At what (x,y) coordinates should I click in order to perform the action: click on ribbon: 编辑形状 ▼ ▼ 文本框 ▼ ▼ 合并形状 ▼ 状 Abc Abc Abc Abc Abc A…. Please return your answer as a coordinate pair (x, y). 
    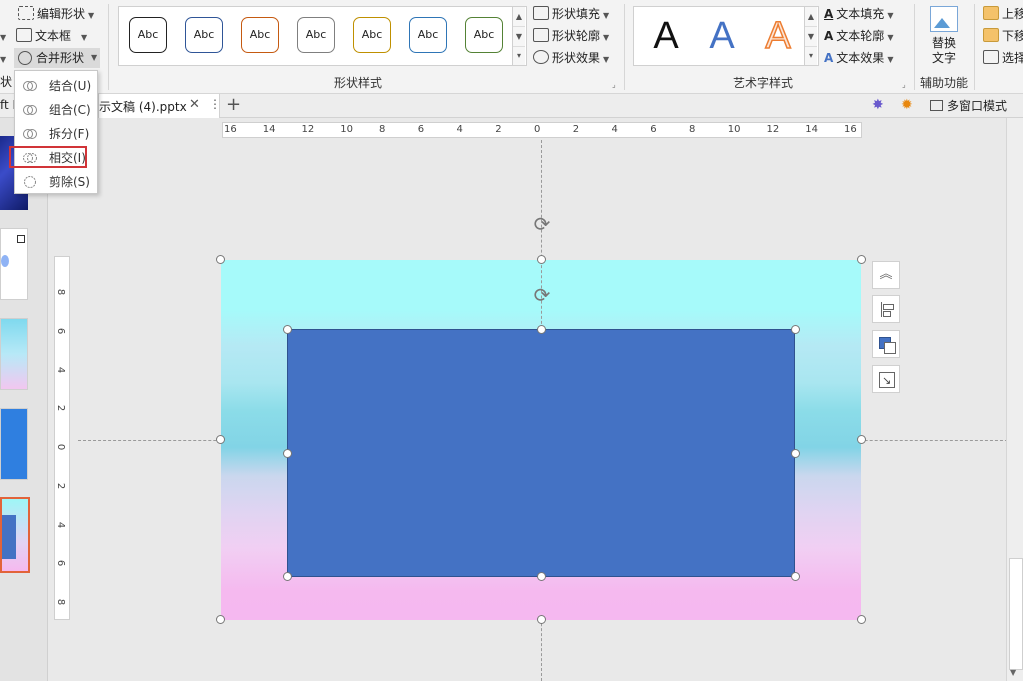
    Looking at the image, I should click on (511, 47).